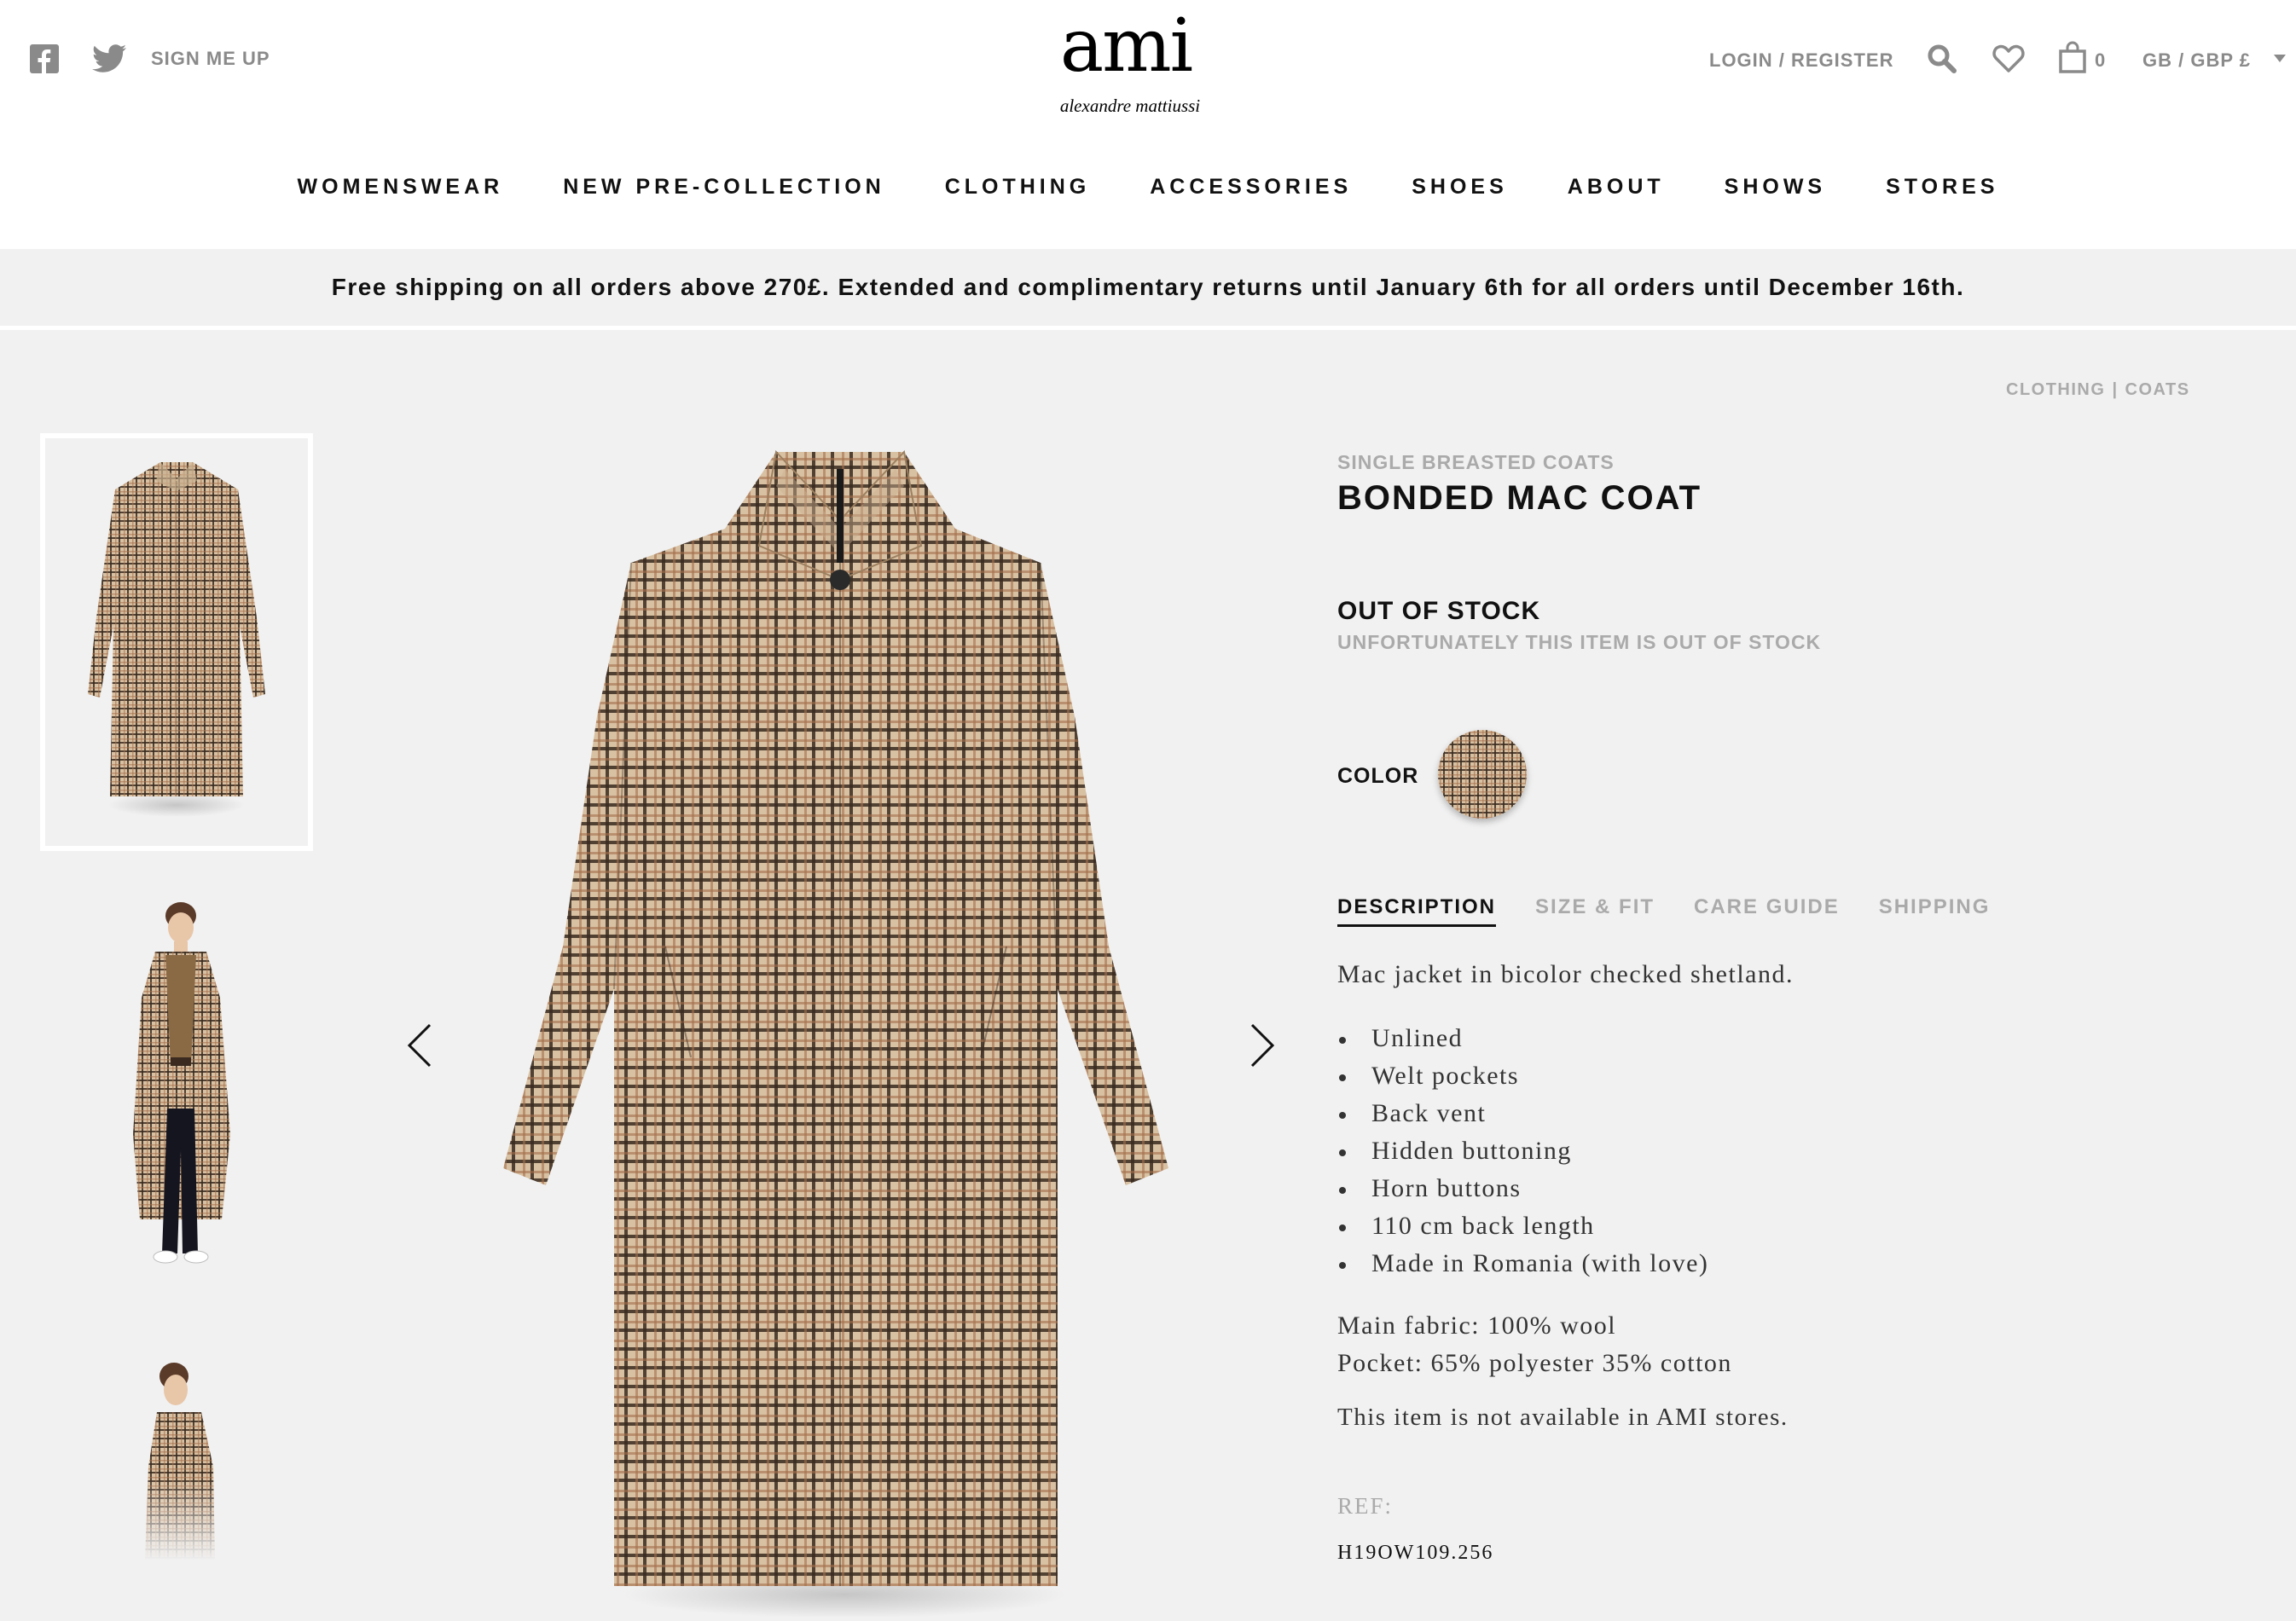 This screenshot has height=1621, width=2296. I want to click on search-icon, so click(1942, 58).